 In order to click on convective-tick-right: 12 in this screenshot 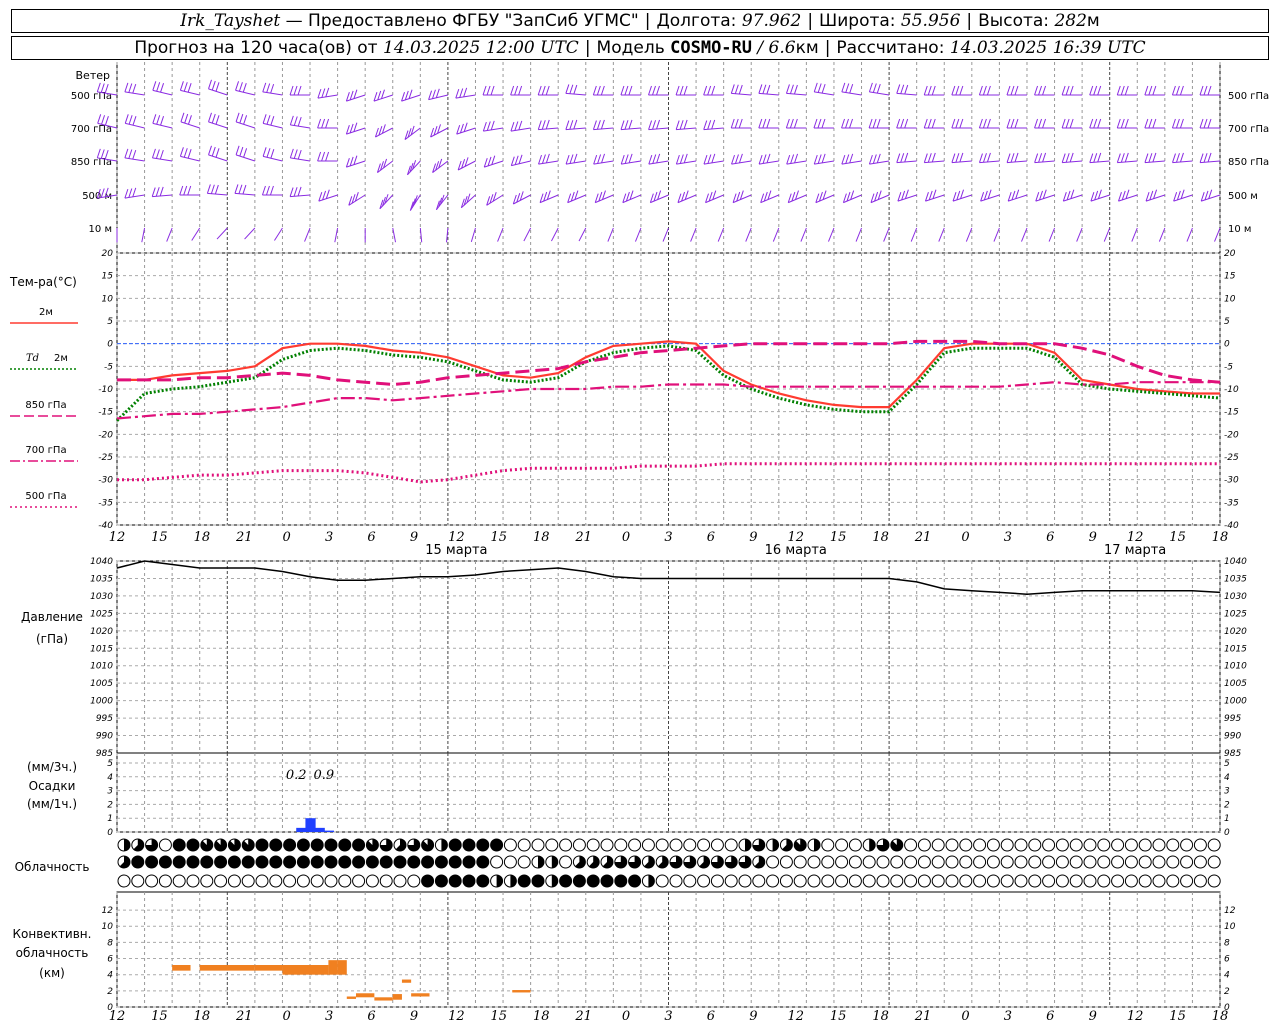, I will do `click(1230, 911)`.